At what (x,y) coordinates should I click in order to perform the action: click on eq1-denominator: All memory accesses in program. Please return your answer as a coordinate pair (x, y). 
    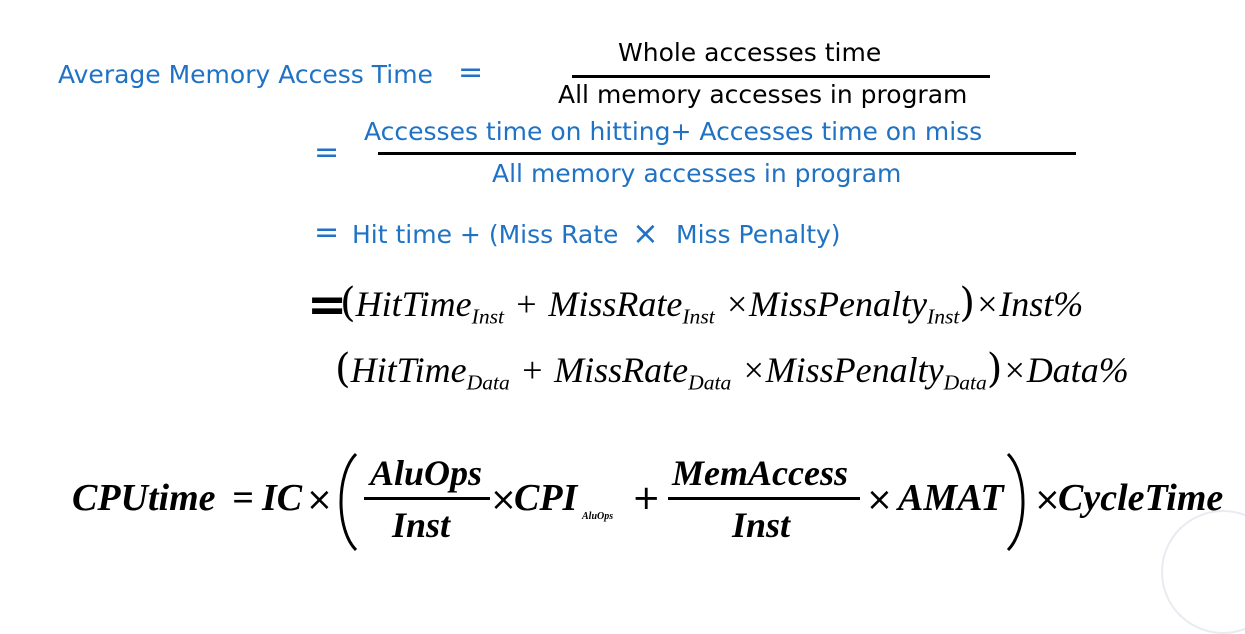
    Looking at the image, I should click on (763, 94).